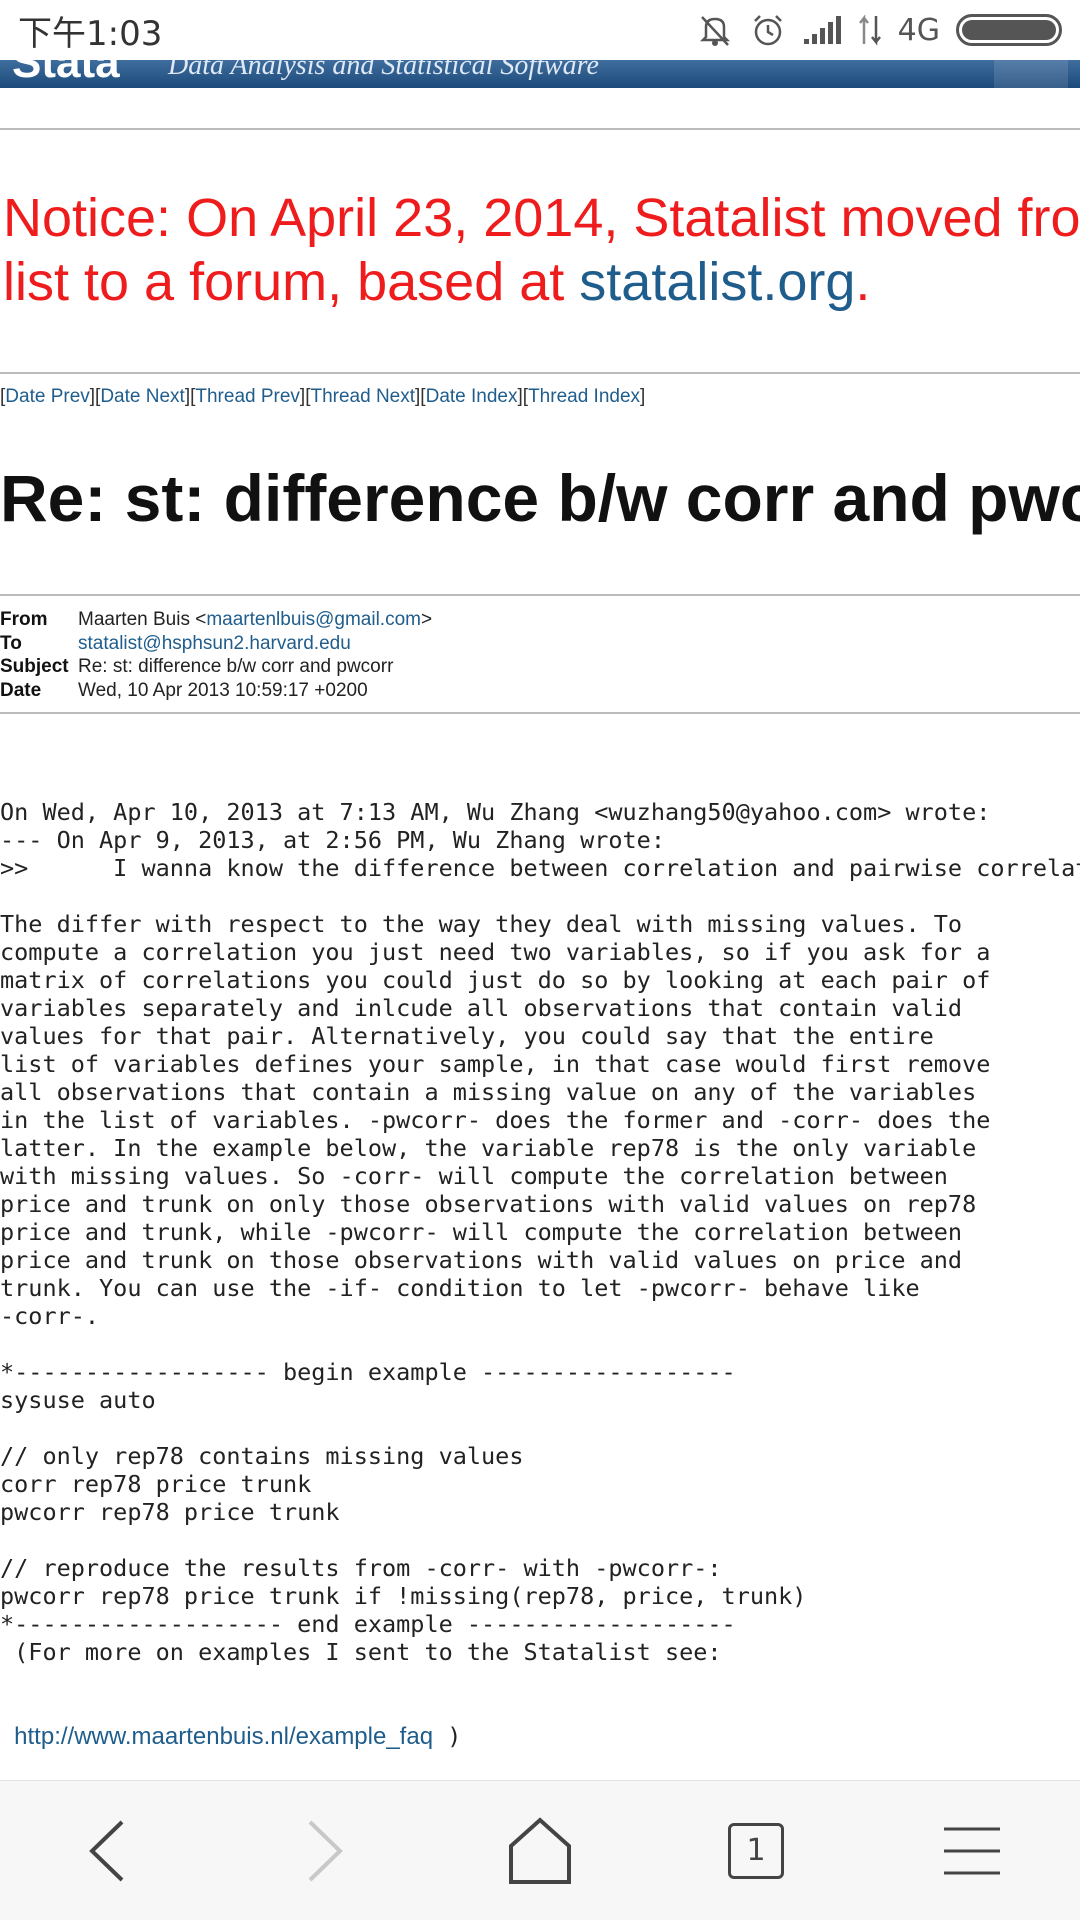 This screenshot has width=1080, height=1920. Describe the element at coordinates (362, 396) in the screenshot. I see `thread-next-link: Thread Next` at that location.